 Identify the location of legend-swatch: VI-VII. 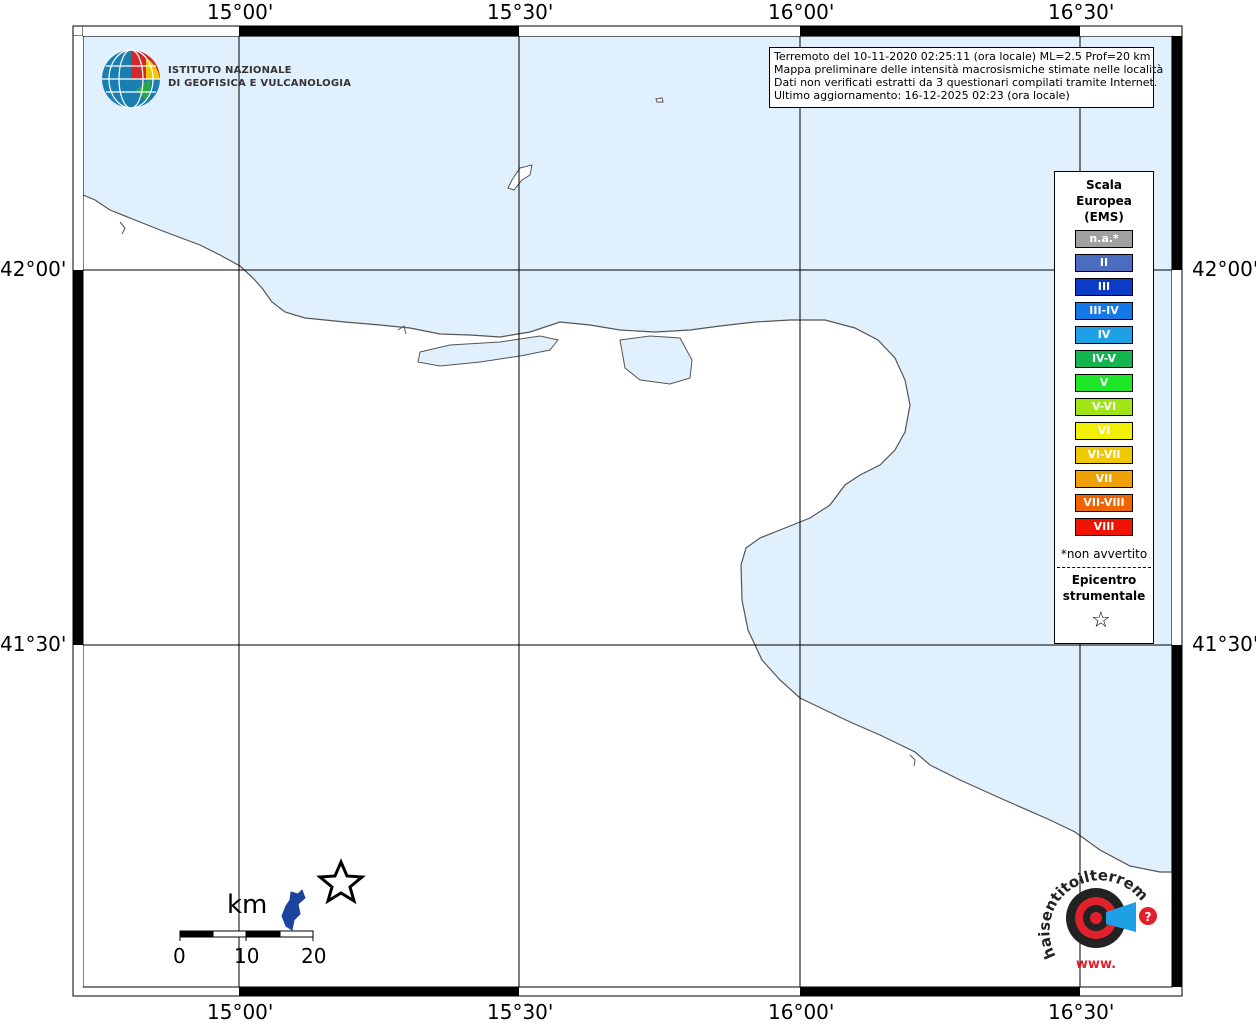
(1104, 455).